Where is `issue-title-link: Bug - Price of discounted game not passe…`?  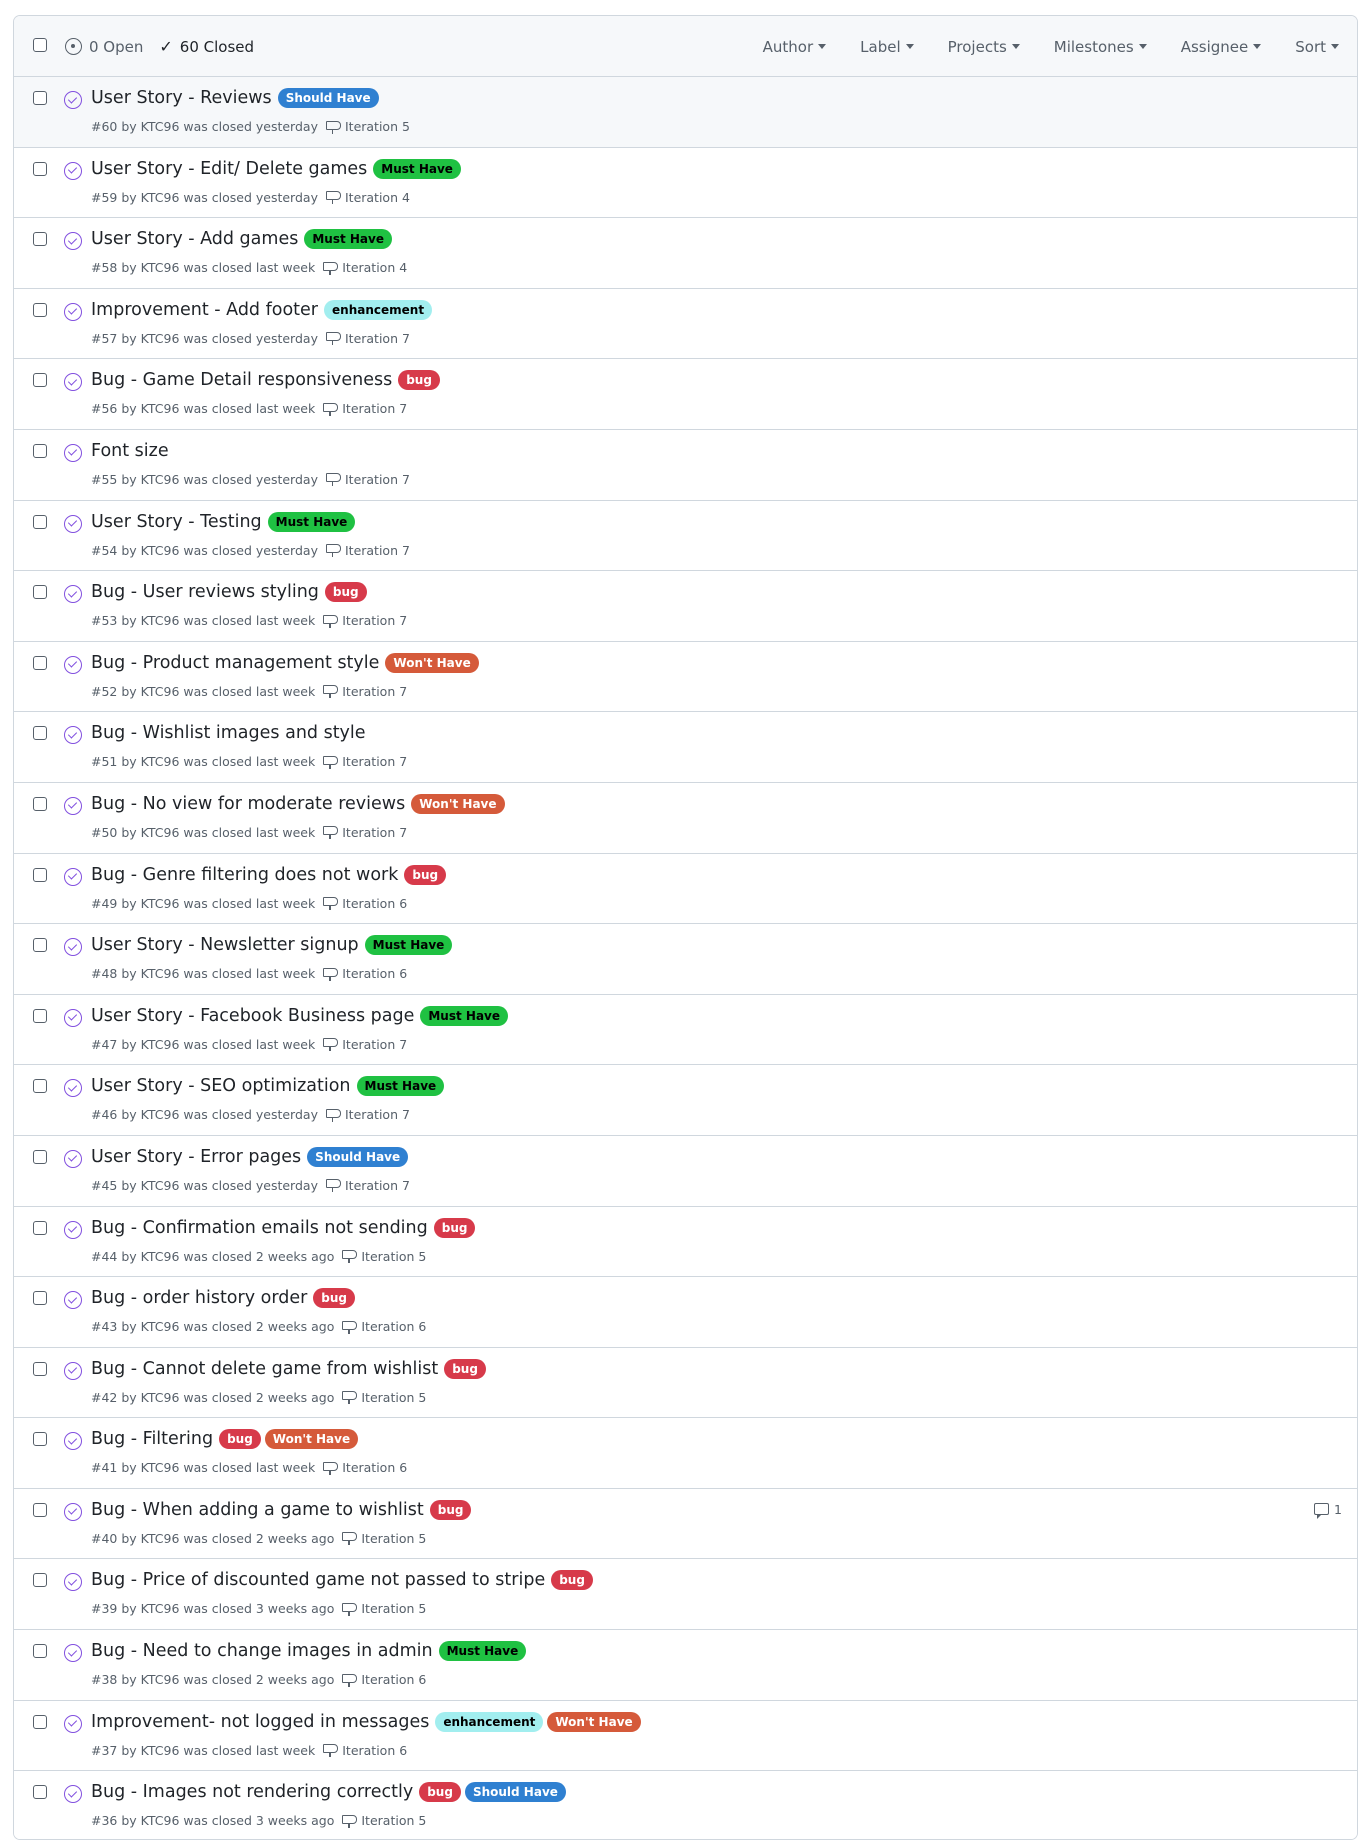
issue-title-link: Bug - Price of discounted game not passe… is located at coordinates (318, 1580).